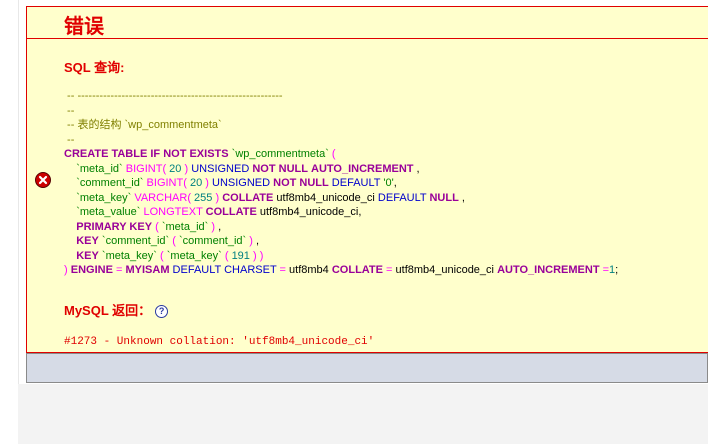 Image resolution: width=708 pixels, height=444 pixels. What do you see at coordinates (280, 154) in the screenshot?
I see `sql-table-name: `wp_commentmeta`` at bounding box center [280, 154].